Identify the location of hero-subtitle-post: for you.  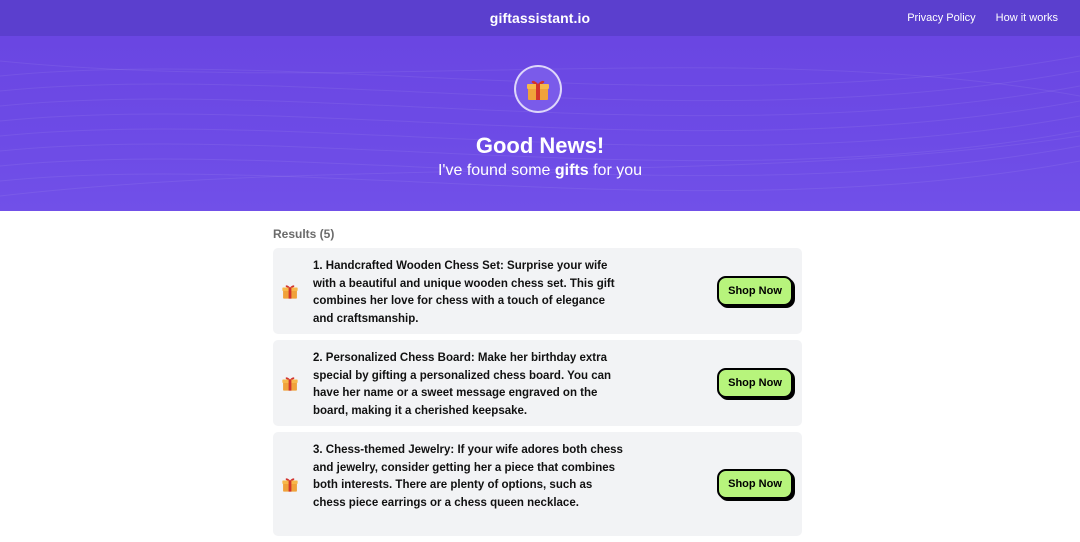
(615, 170).